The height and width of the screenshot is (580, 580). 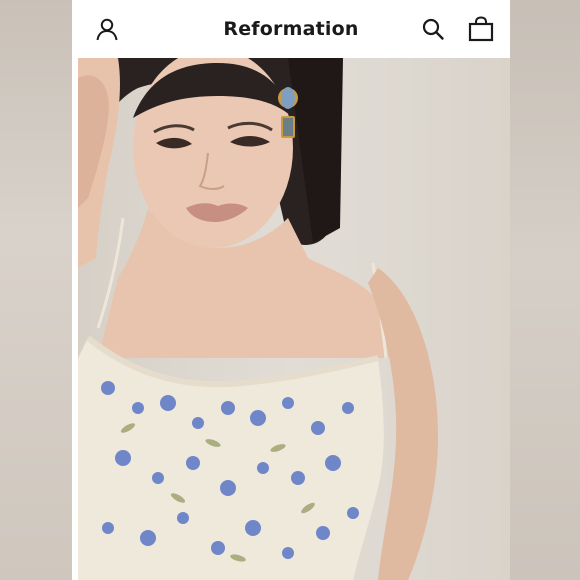 I want to click on bag-button, so click(x=481, y=29).